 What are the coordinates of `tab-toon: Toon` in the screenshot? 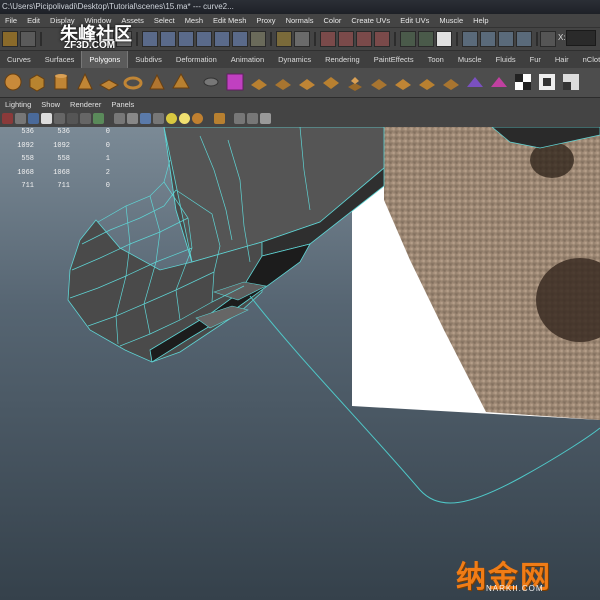 It's located at (436, 59).